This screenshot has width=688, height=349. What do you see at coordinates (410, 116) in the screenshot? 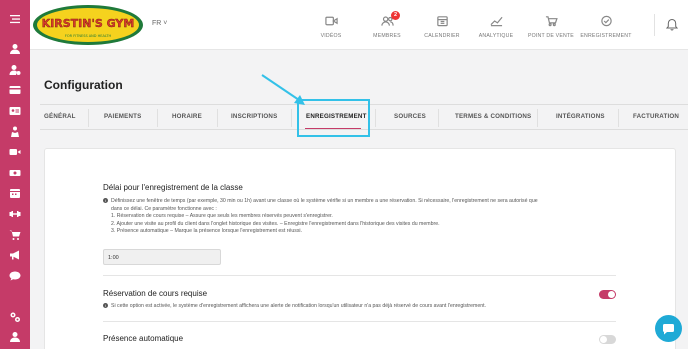
I see `tab-sources: SOURCES` at bounding box center [410, 116].